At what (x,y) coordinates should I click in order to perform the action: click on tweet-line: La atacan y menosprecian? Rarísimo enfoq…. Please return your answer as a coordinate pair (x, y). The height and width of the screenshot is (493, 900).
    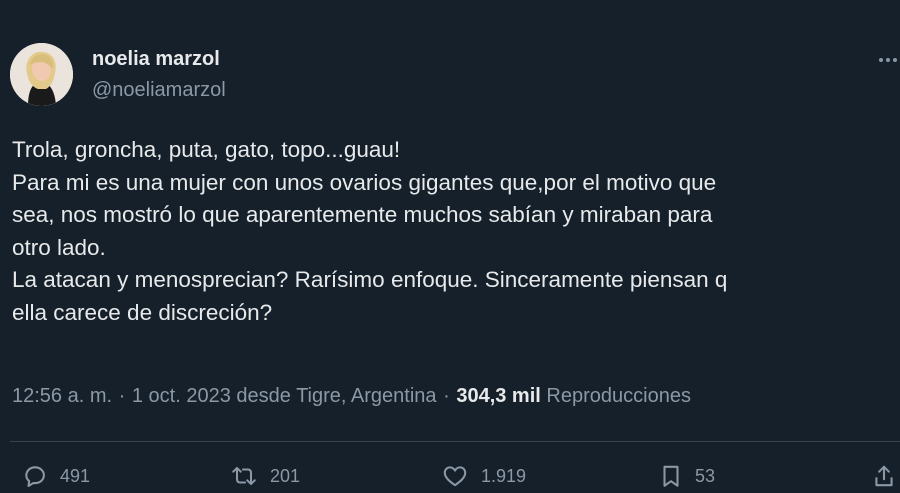
    Looking at the image, I should click on (370, 280).